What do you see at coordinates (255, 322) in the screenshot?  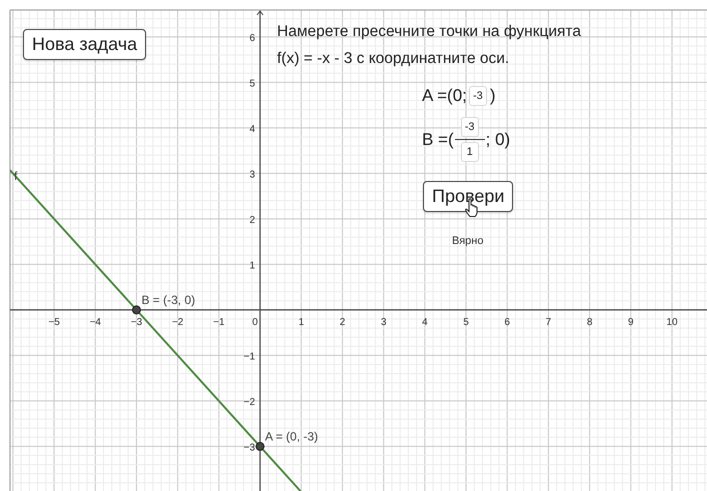 I see `tick-label: 0` at bounding box center [255, 322].